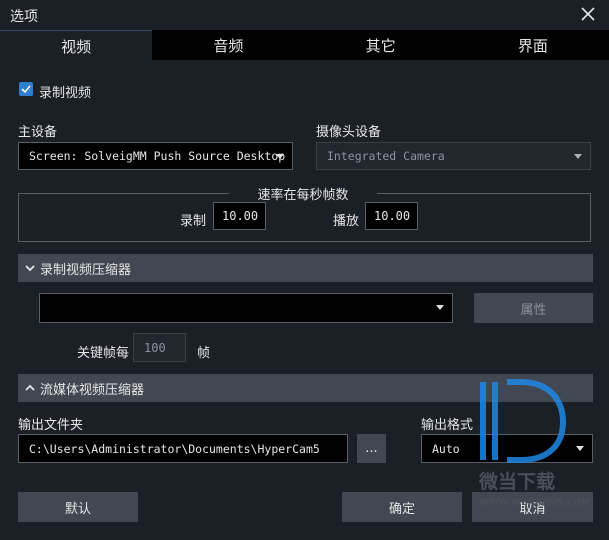  What do you see at coordinates (453, 156) in the screenshot?
I see `camera-device-select: Integrated Camera` at bounding box center [453, 156].